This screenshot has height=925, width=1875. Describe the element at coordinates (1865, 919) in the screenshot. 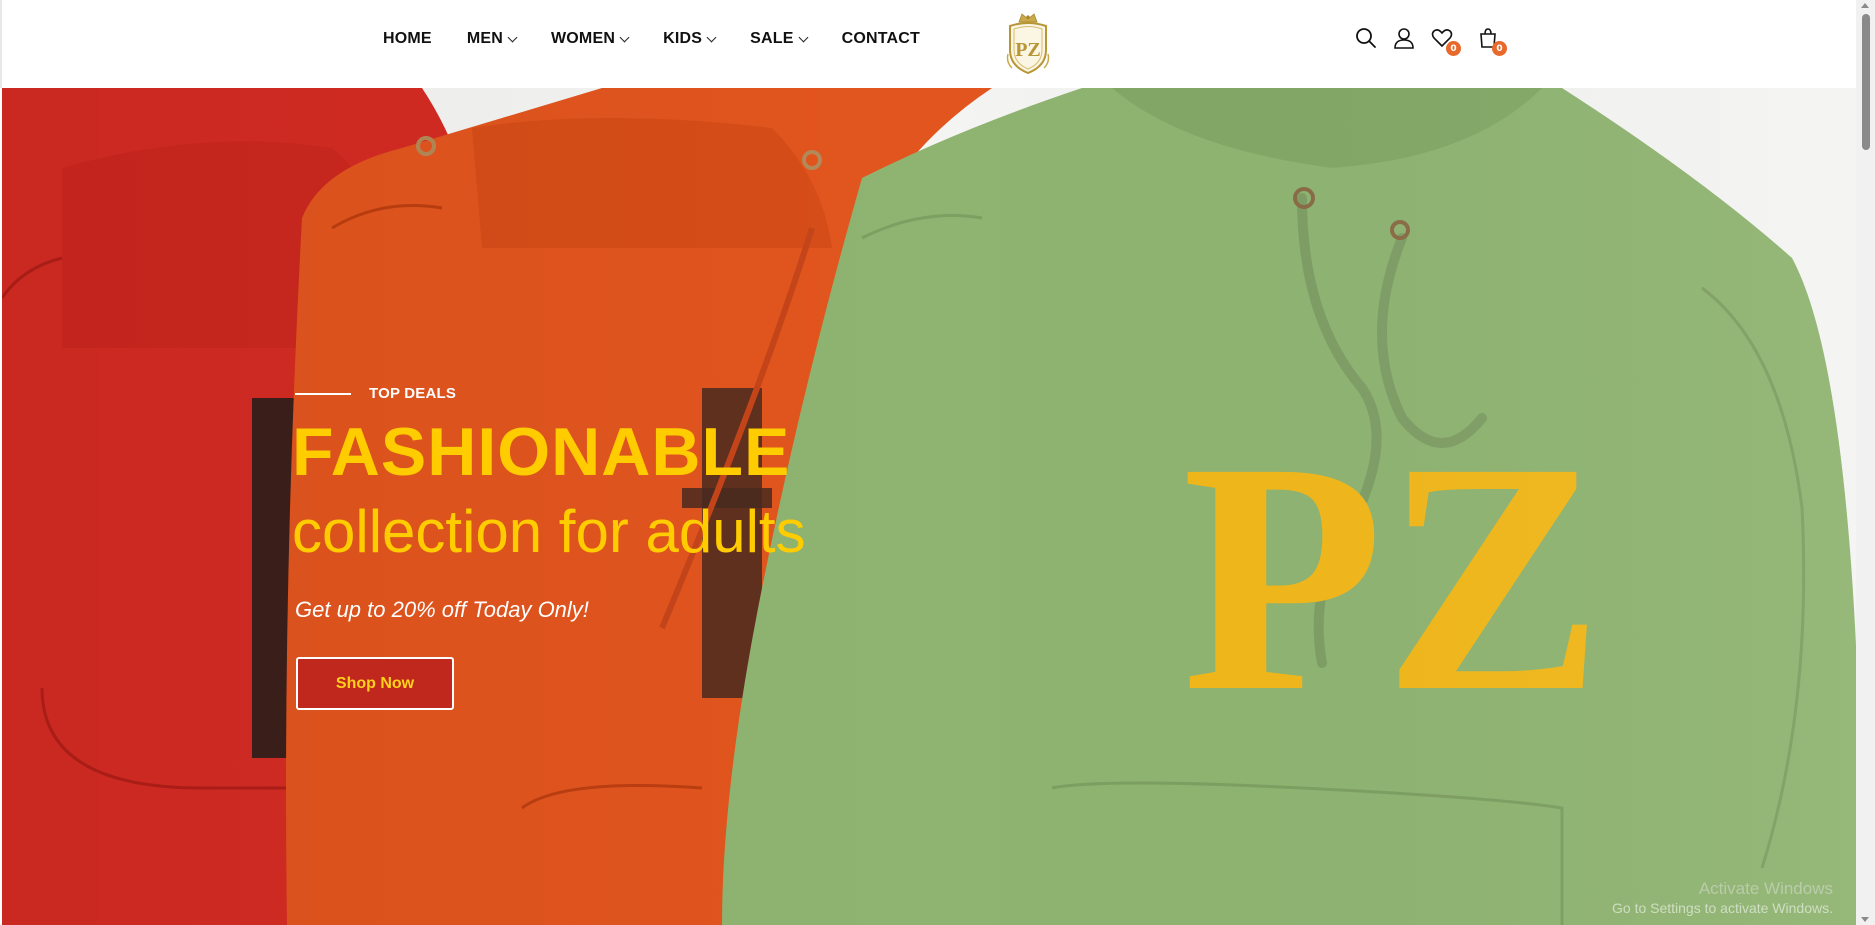

I see `scroll-down-arrow-icon` at that location.